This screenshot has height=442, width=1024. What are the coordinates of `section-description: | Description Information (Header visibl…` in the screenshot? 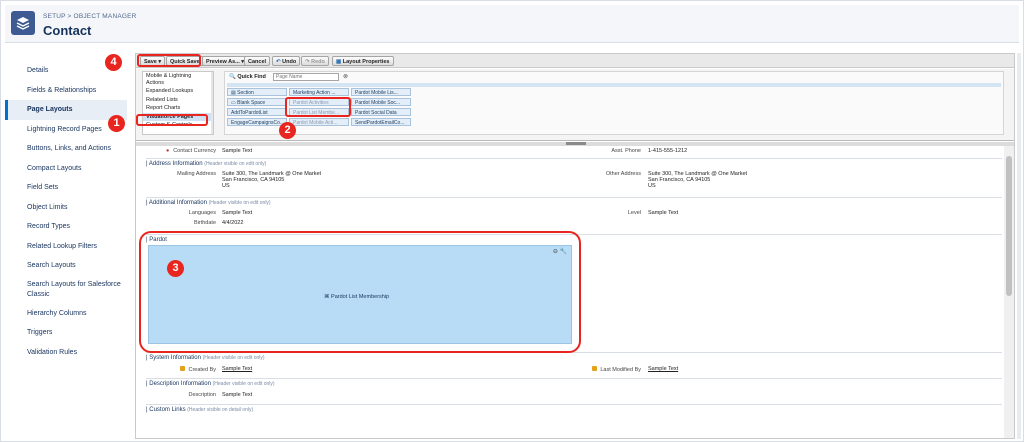 It's located at (210, 384).